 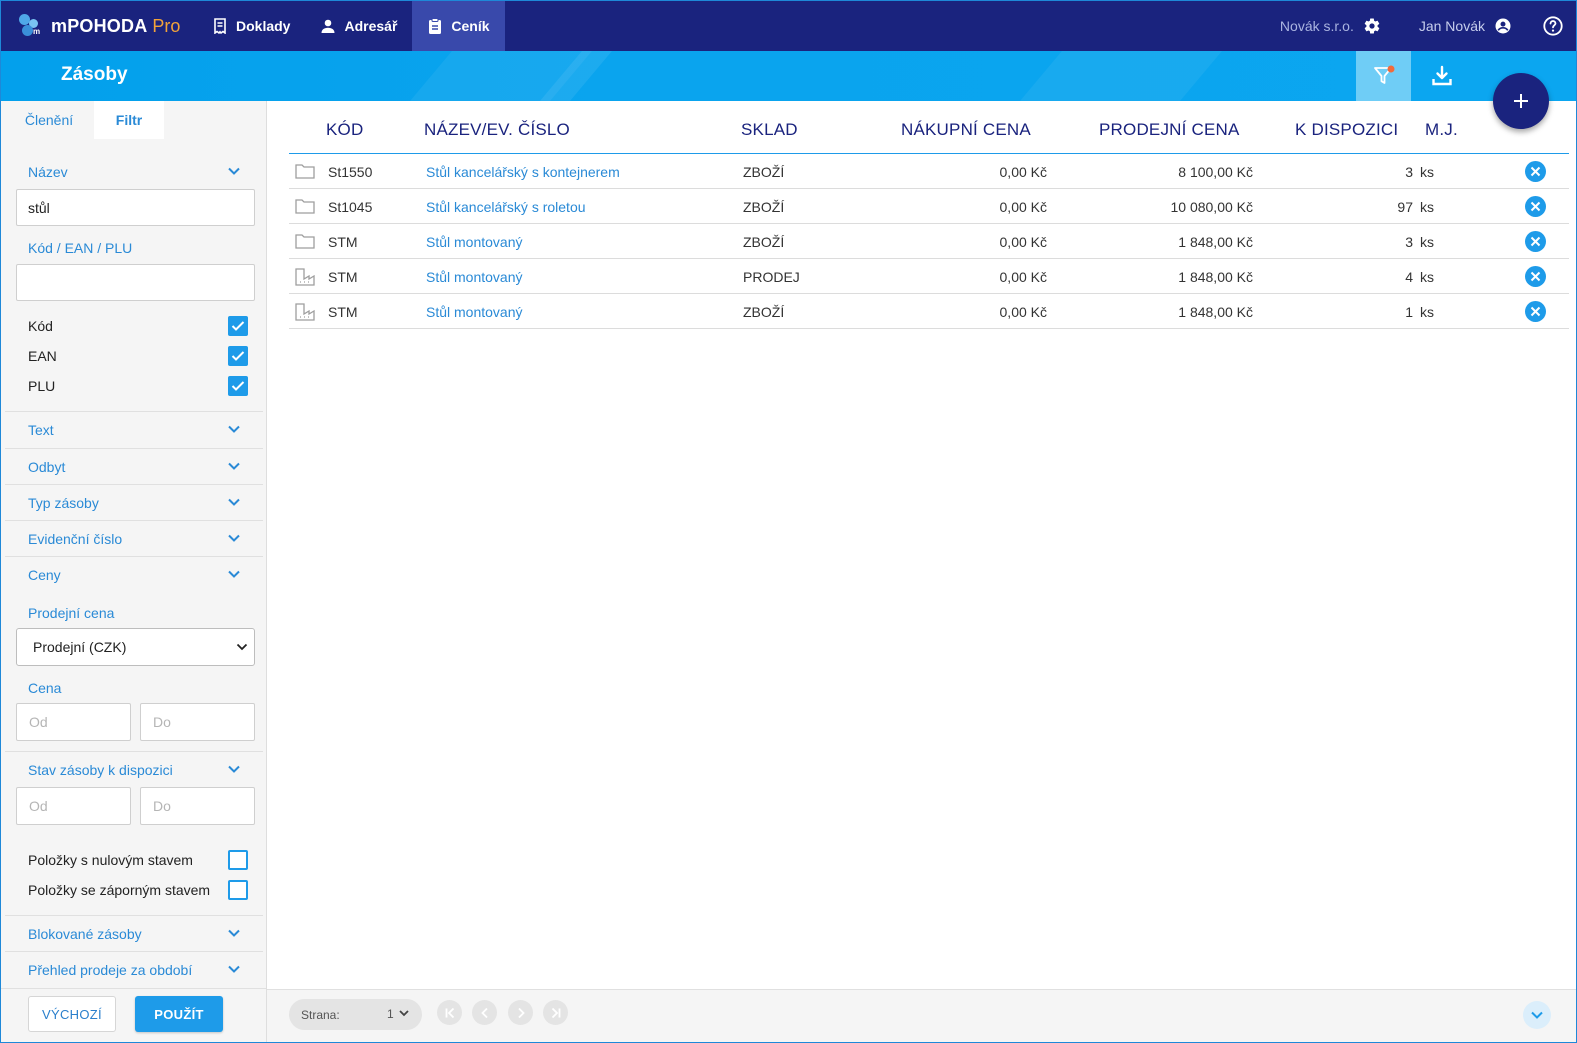 What do you see at coordinates (110, 860) in the screenshot?
I see `zero-stock-label: Položky s nulovým stavem` at bounding box center [110, 860].